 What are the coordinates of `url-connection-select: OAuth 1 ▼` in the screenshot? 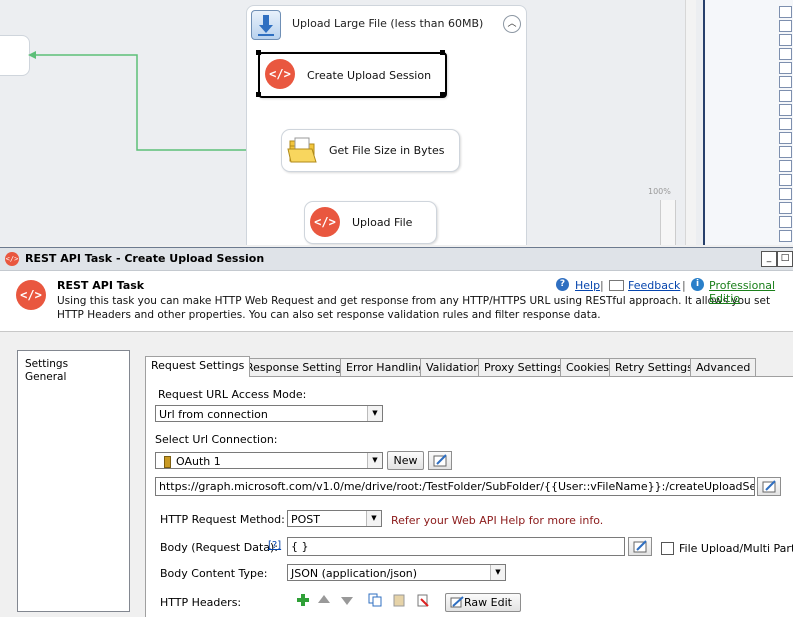 It's located at (269, 460).